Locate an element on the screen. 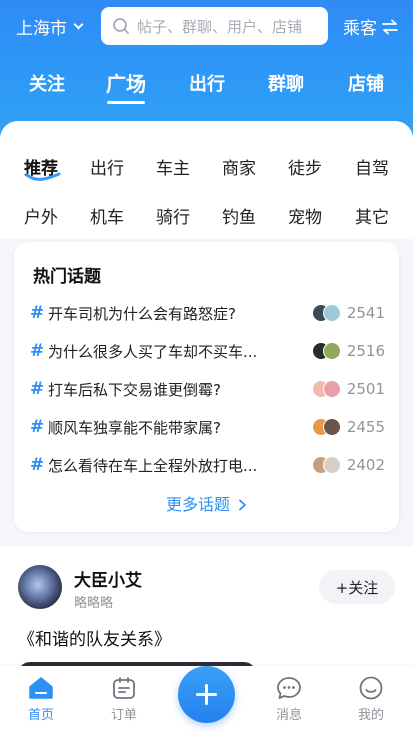 This screenshot has width=413, height=734. category-car-owner: 车主 is located at coordinates (173, 166).